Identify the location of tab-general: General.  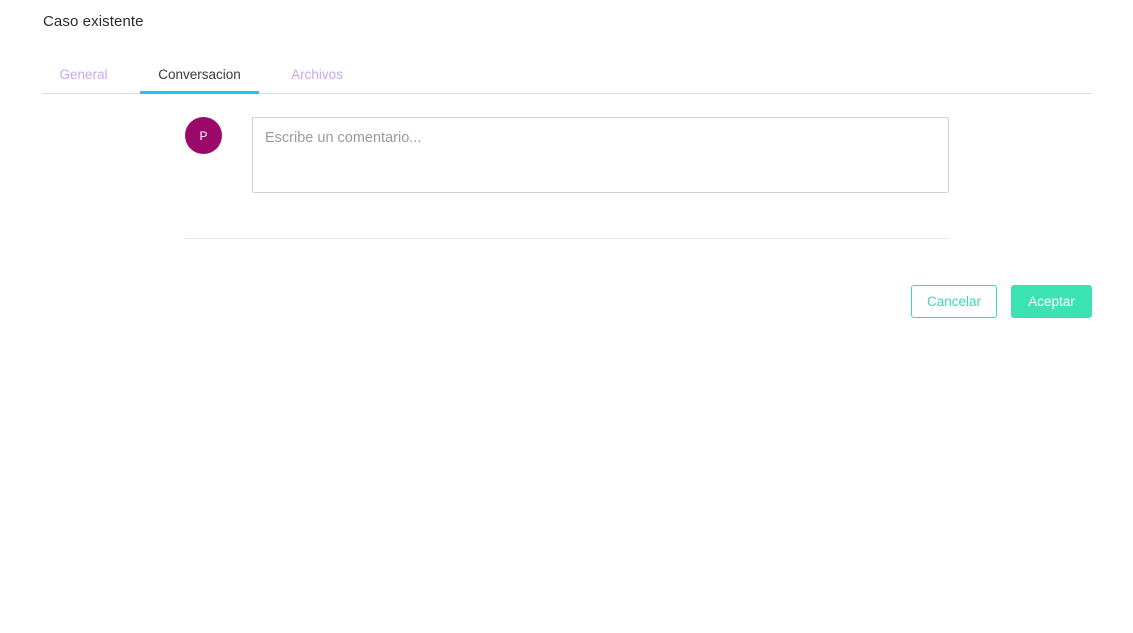
(83, 77).